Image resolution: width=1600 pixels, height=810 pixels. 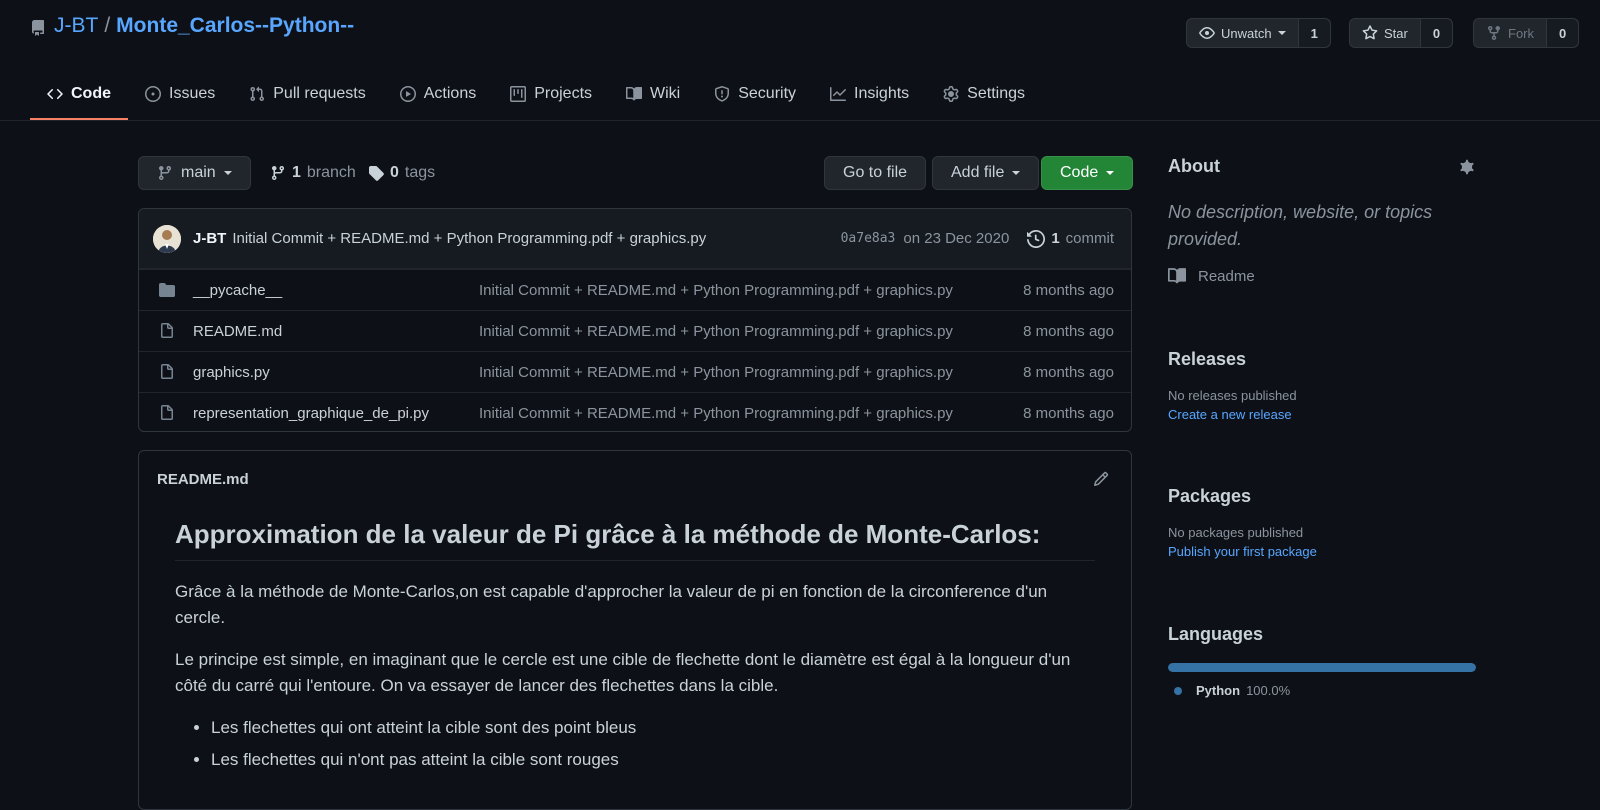 What do you see at coordinates (1242, 33) in the screenshot?
I see `unwatch-button: Unwatch` at bounding box center [1242, 33].